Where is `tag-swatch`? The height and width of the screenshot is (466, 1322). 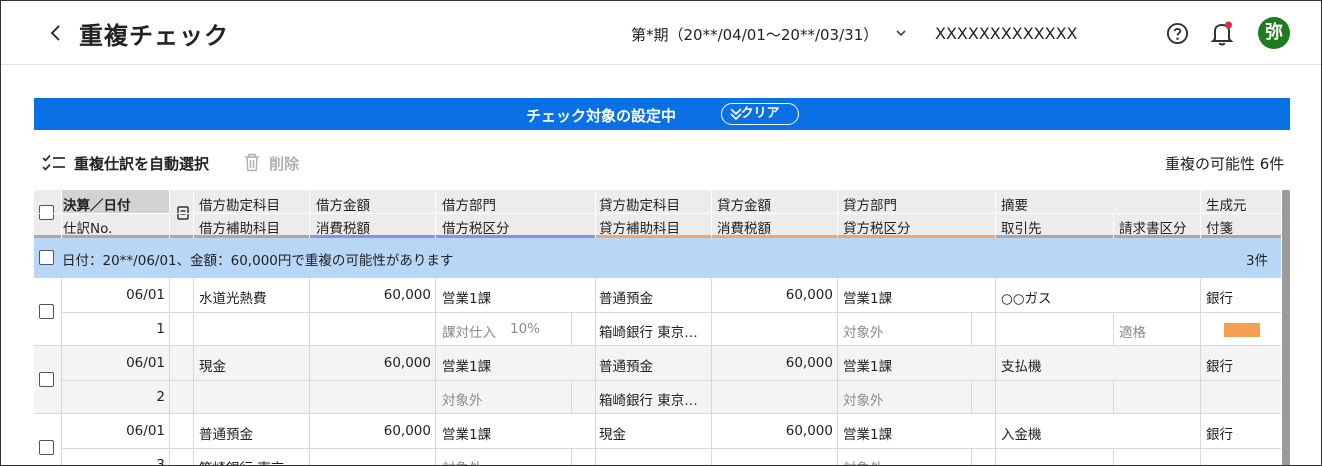
tag-swatch is located at coordinates (1242, 330).